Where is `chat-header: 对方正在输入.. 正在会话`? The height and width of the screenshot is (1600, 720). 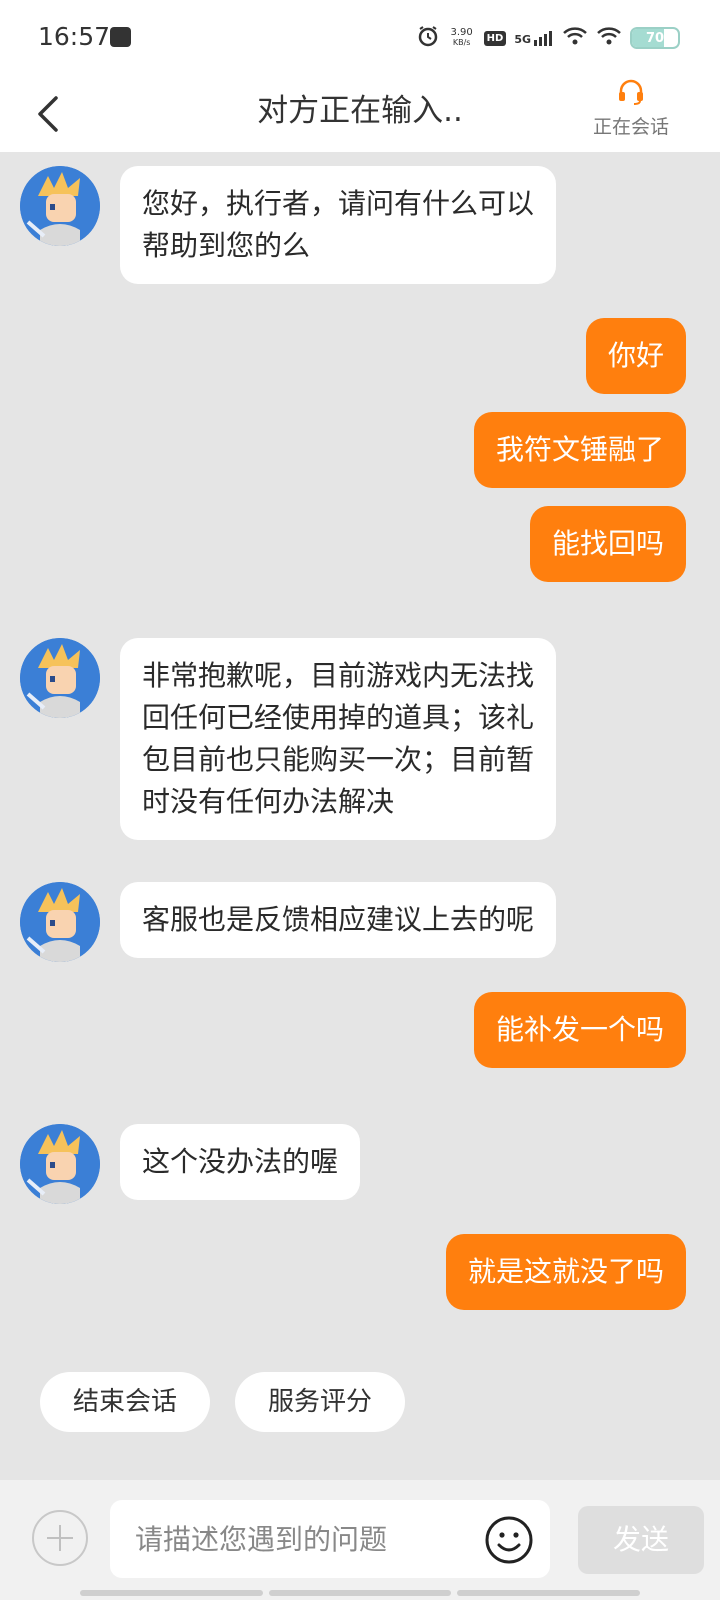
chat-header: 对方正在输入.. 正在会话 is located at coordinates (360, 114).